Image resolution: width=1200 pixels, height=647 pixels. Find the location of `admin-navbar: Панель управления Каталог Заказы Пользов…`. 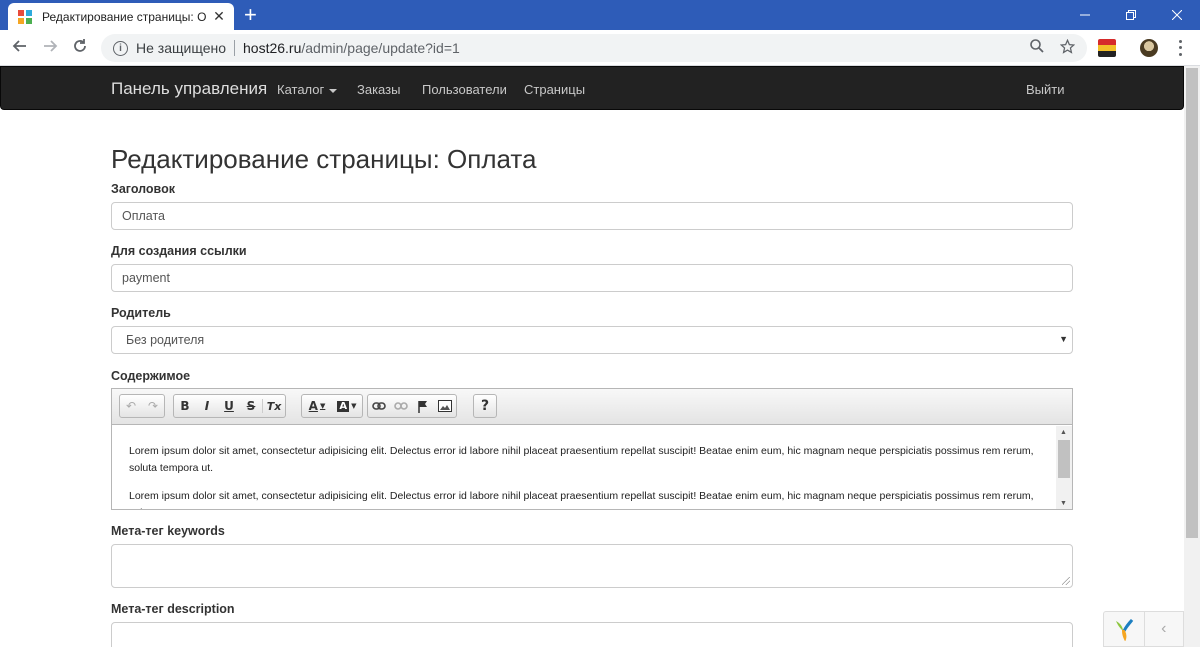

admin-navbar: Панель управления Каталог Заказы Пользов… is located at coordinates (592, 88).